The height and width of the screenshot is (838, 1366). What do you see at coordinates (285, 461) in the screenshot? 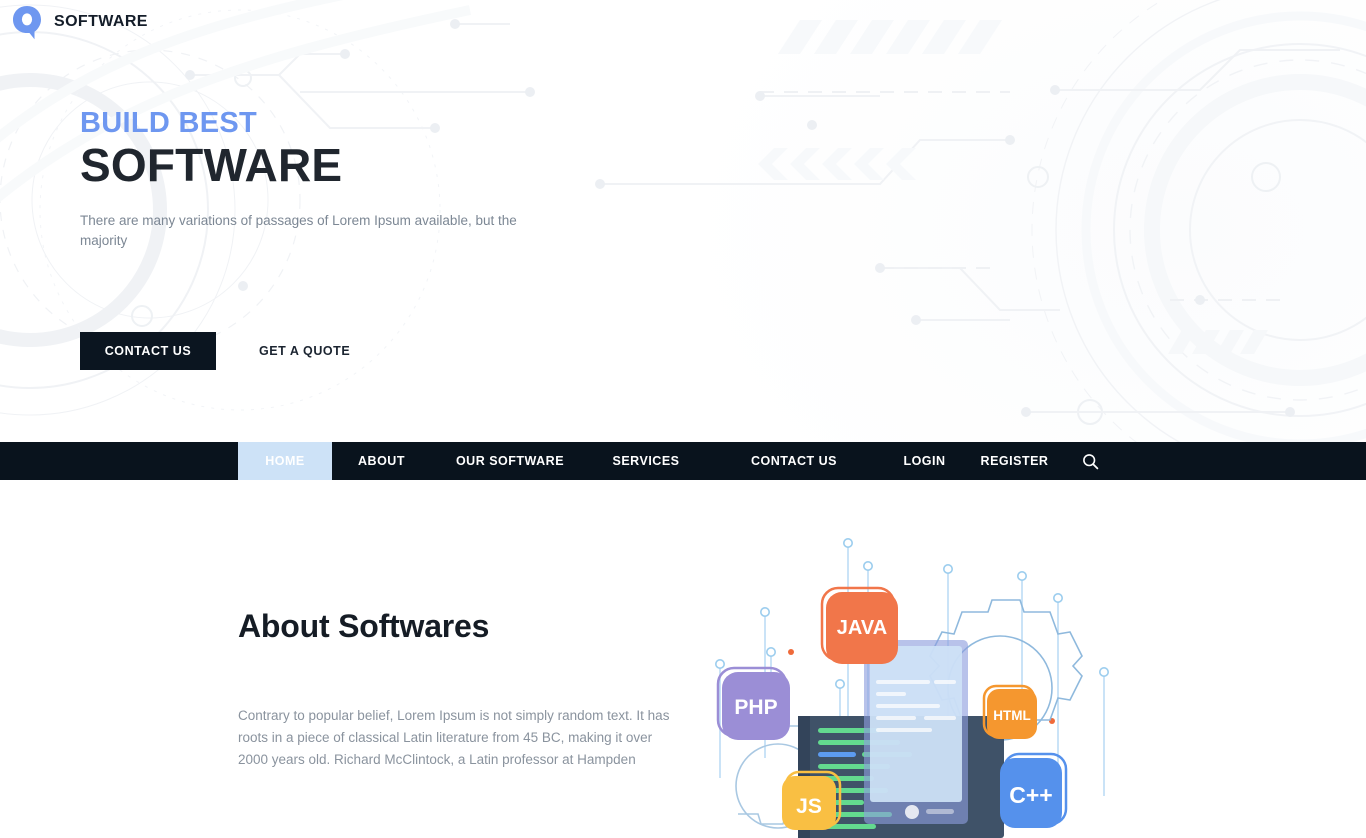
I see `nav-item-home: HOME` at bounding box center [285, 461].